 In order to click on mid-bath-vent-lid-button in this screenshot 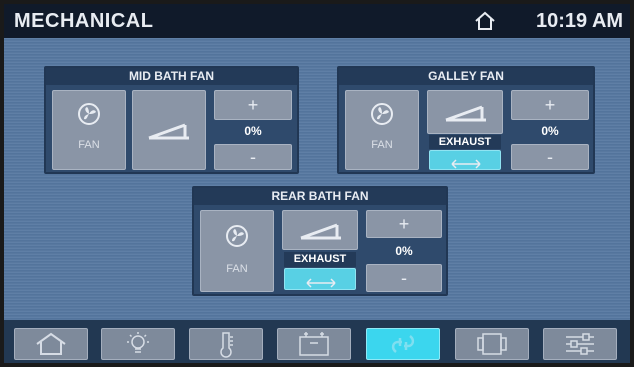, I will do `click(169, 130)`.